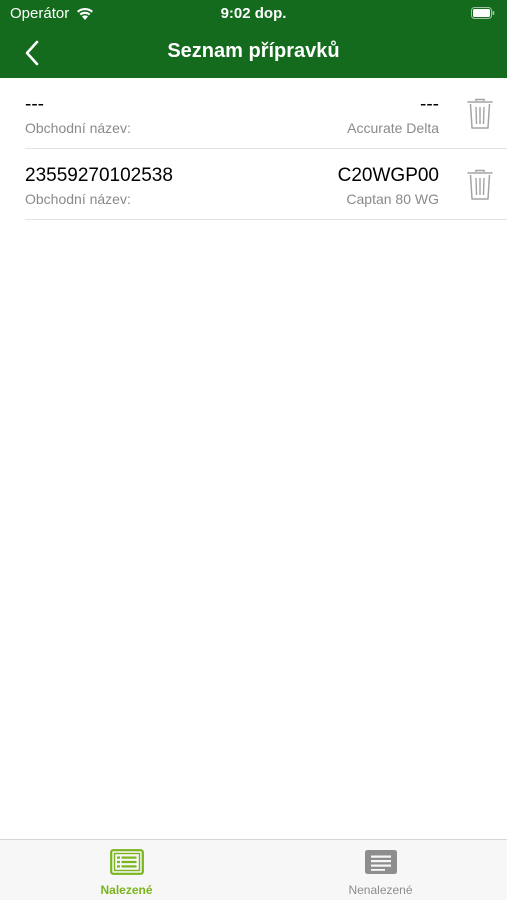  What do you see at coordinates (429, 104) in the screenshot?
I see `product-id: ---` at bounding box center [429, 104].